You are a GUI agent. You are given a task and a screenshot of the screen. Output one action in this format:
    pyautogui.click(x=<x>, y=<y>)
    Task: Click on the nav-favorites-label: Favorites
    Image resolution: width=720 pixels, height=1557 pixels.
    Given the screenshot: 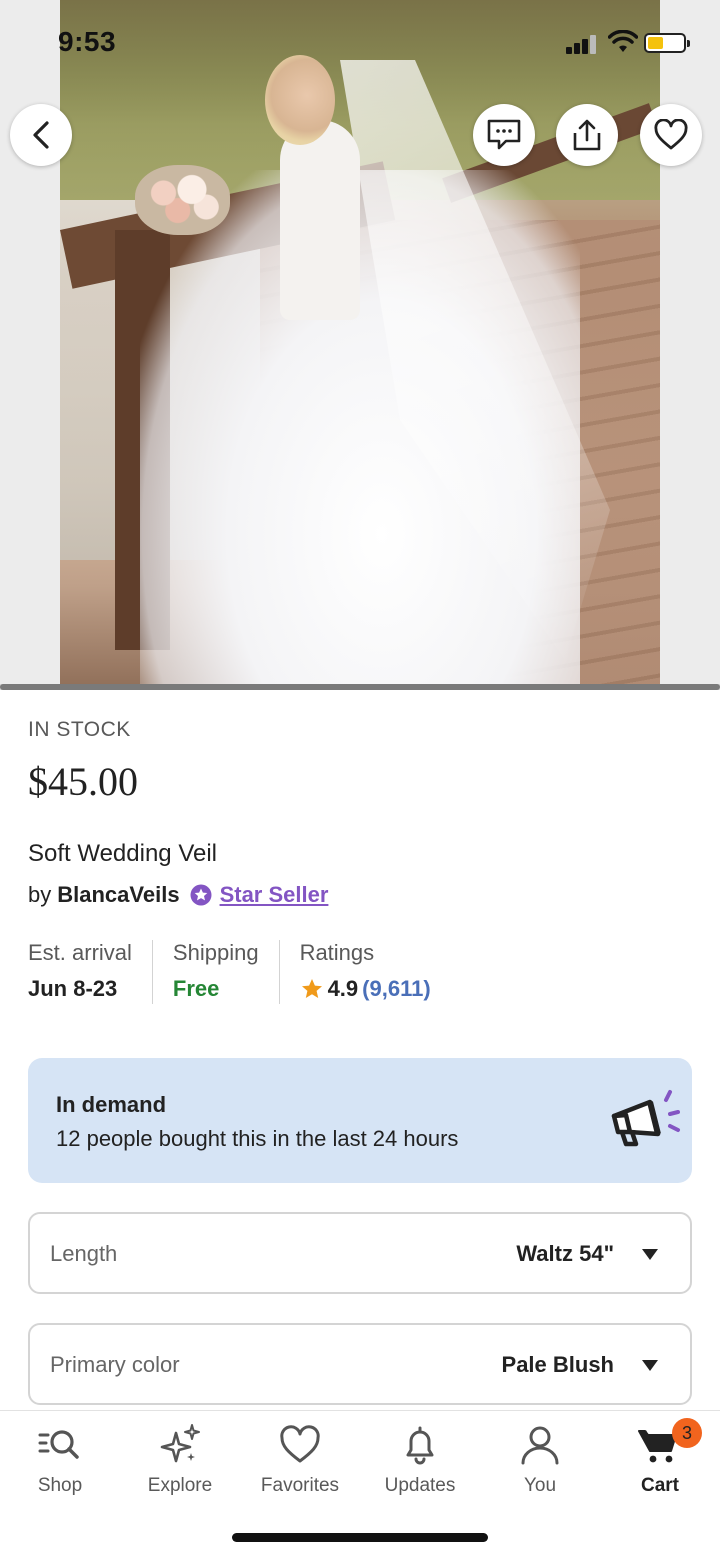 What is the action you would take?
    pyautogui.click(x=300, y=1485)
    